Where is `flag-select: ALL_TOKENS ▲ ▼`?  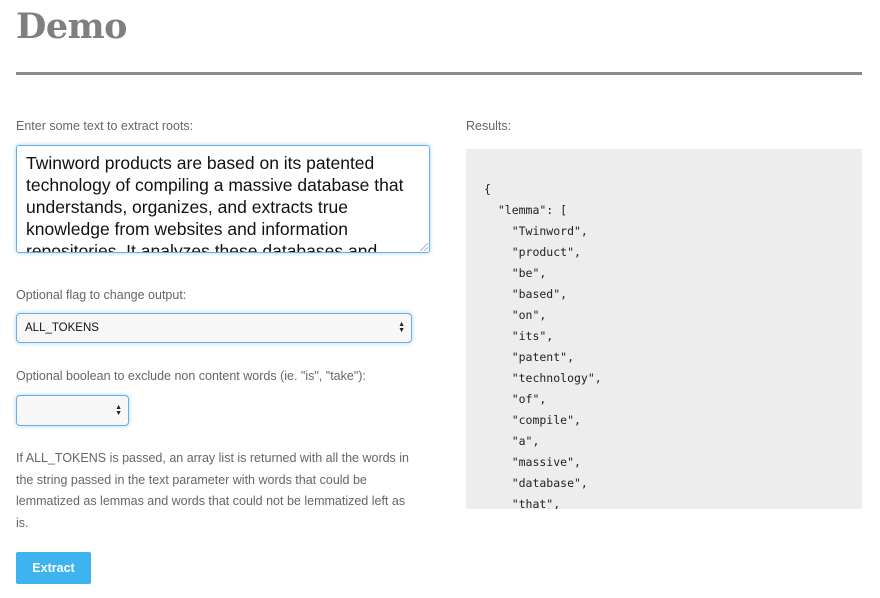 flag-select: ALL_TOKENS ▲ ▼ is located at coordinates (214, 328).